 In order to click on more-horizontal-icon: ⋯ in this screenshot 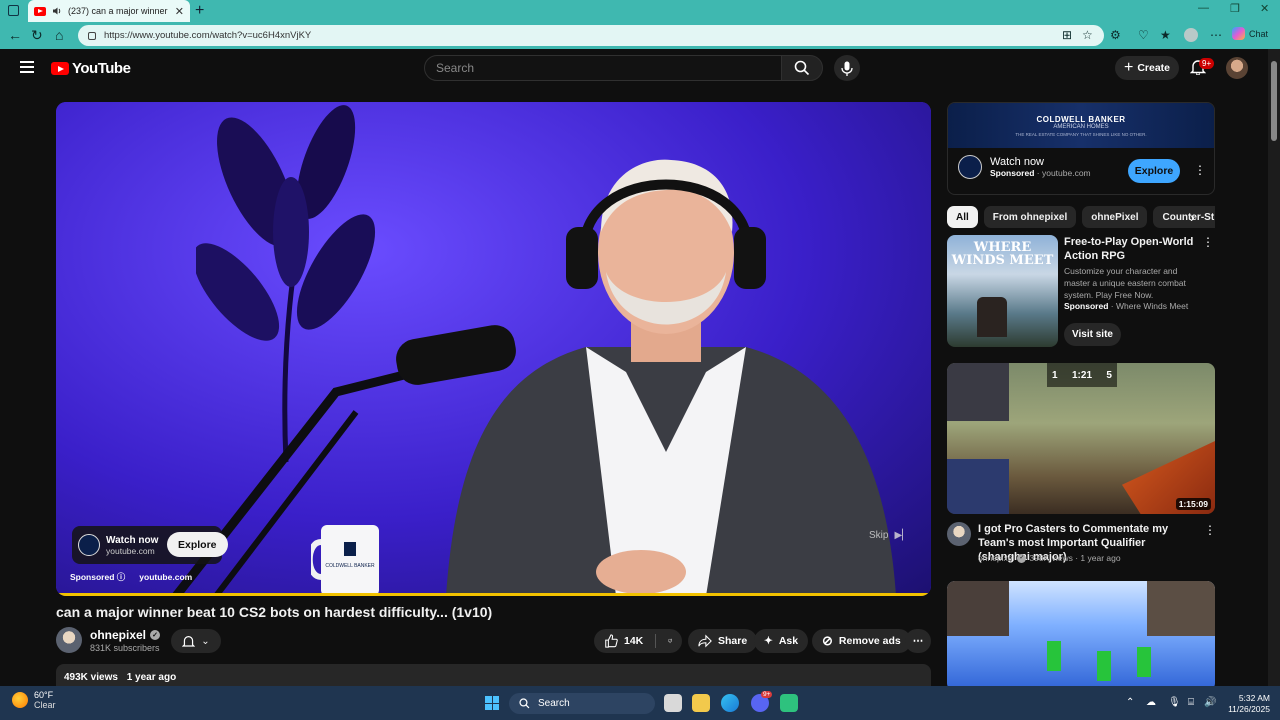, I will do `click(918, 641)`.